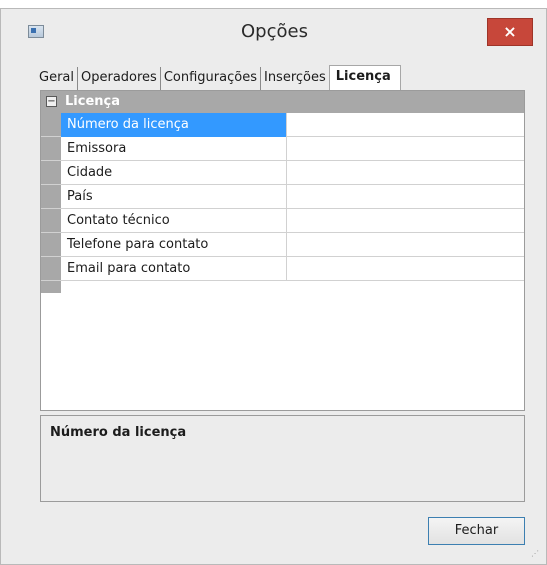 This screenshot has height=565, width=547. What do you see at coordinates (364, 78) in the screenshot?
I see `tab-licenca: Licença` at bounding box center [364, 78].